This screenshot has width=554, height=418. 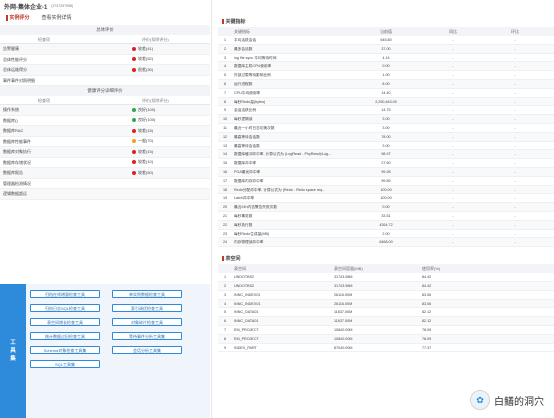 I want to click on tool-button: 会话分析工具集, so click(x=147, y=350).